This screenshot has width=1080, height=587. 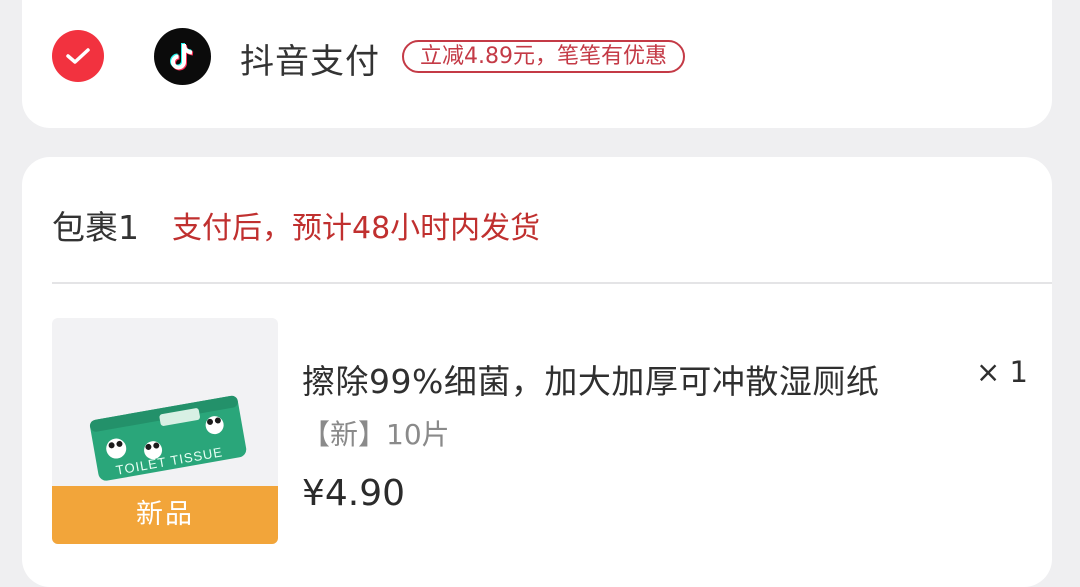 I want to click on product-title: 擦除99%细菌，加大加厚可冲散湿厕纸, so click(x=590, y=379).